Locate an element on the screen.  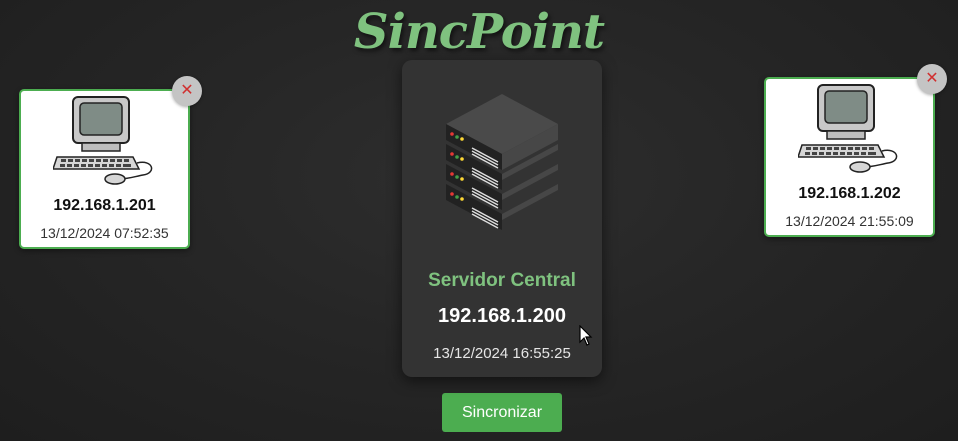
client-ip: 192.168.1.201 is located at coordinates (104, 205).